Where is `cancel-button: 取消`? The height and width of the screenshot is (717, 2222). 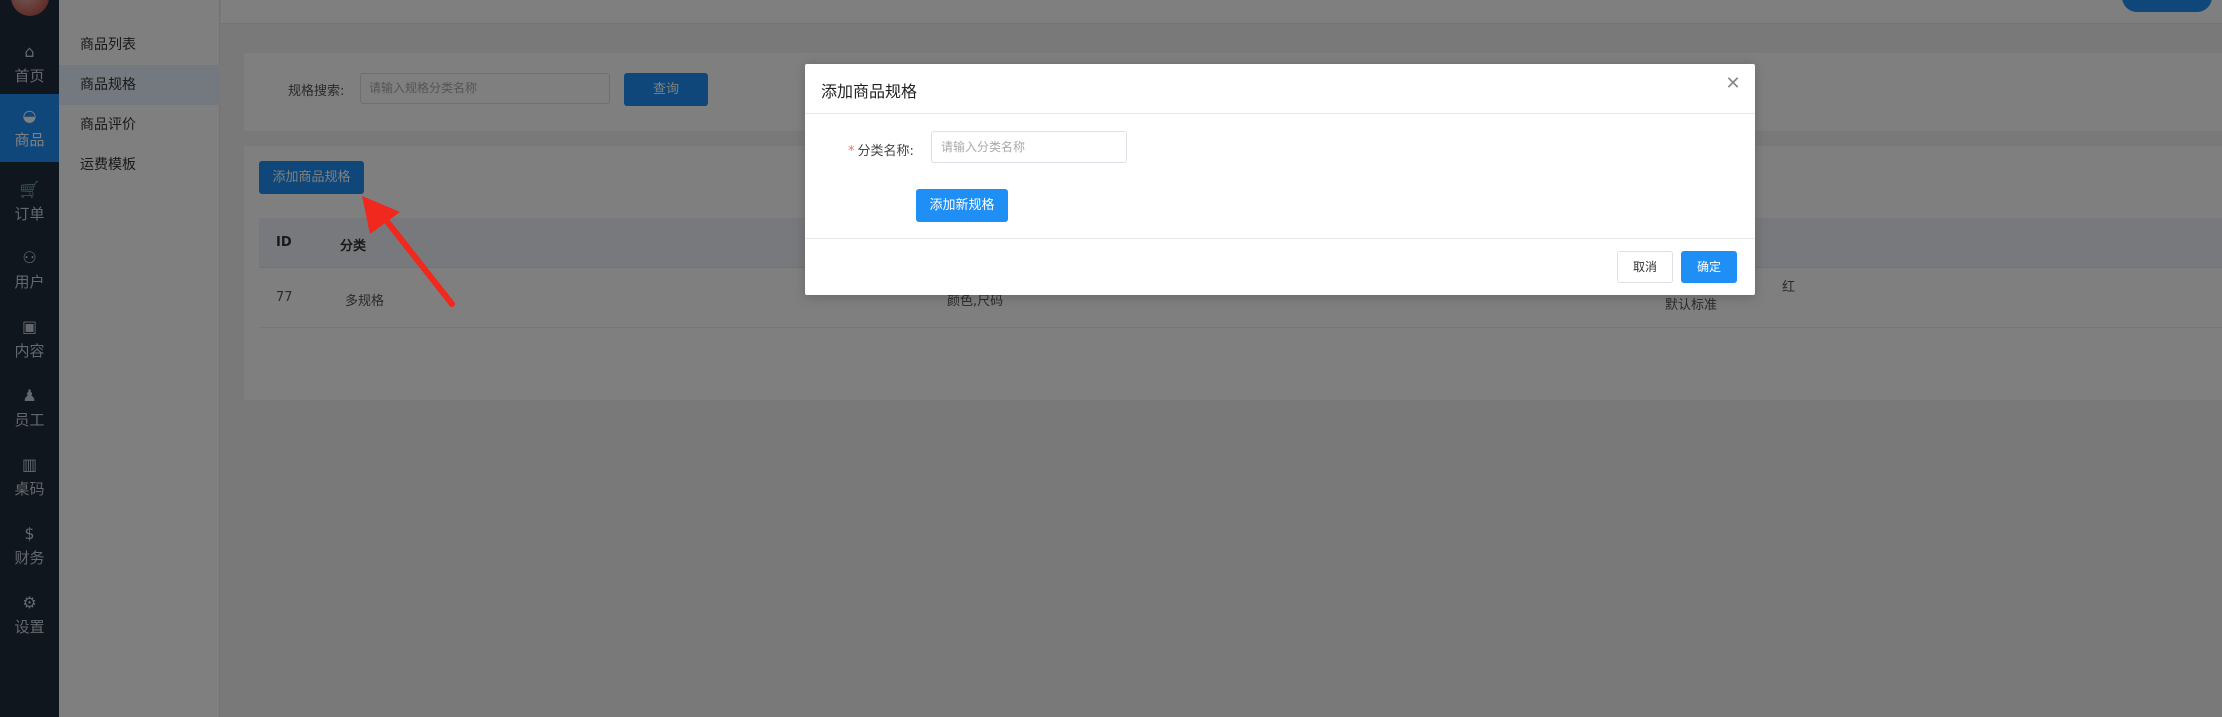
cancel-button: 取消 is located at coordinates (1645, 267).